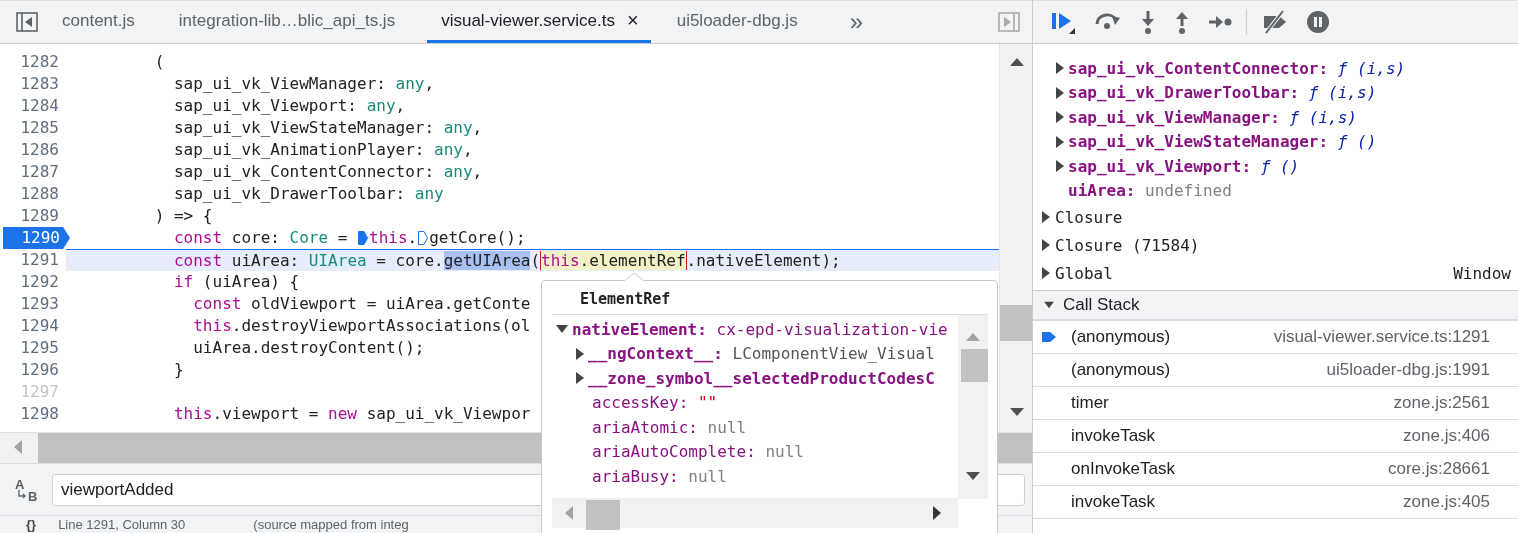 This screenshot has width=1518, height=533. I want to click on property-name: __ngContext__:, so click(655, 354).